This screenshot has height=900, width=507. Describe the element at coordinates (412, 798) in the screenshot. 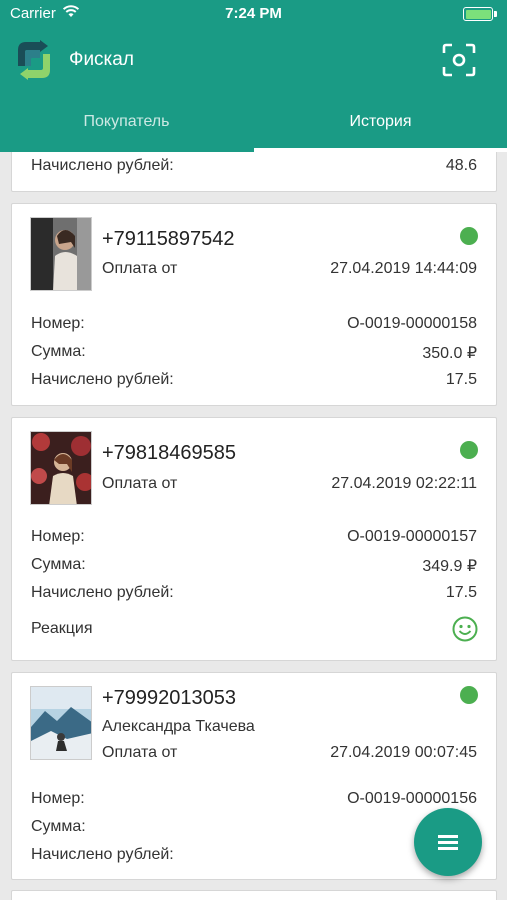

I see `number-value: О-0019-00000156` at that location.